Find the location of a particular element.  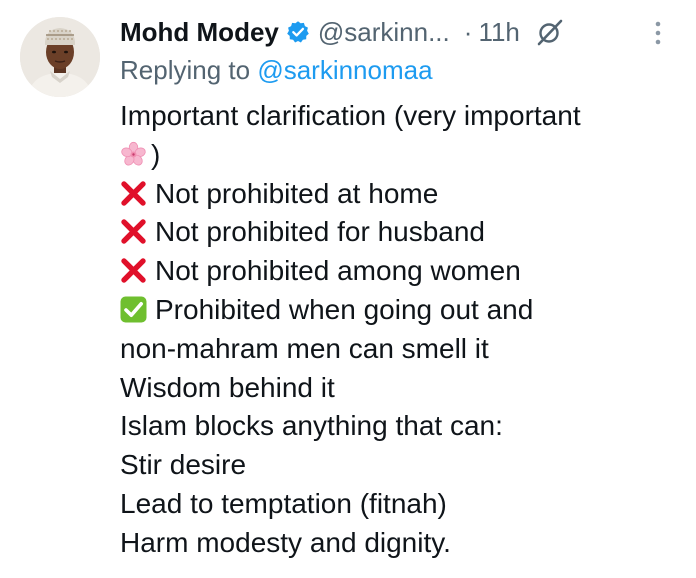

text-fragment: Not prohibited for husband is located at coordinates (320, 232).